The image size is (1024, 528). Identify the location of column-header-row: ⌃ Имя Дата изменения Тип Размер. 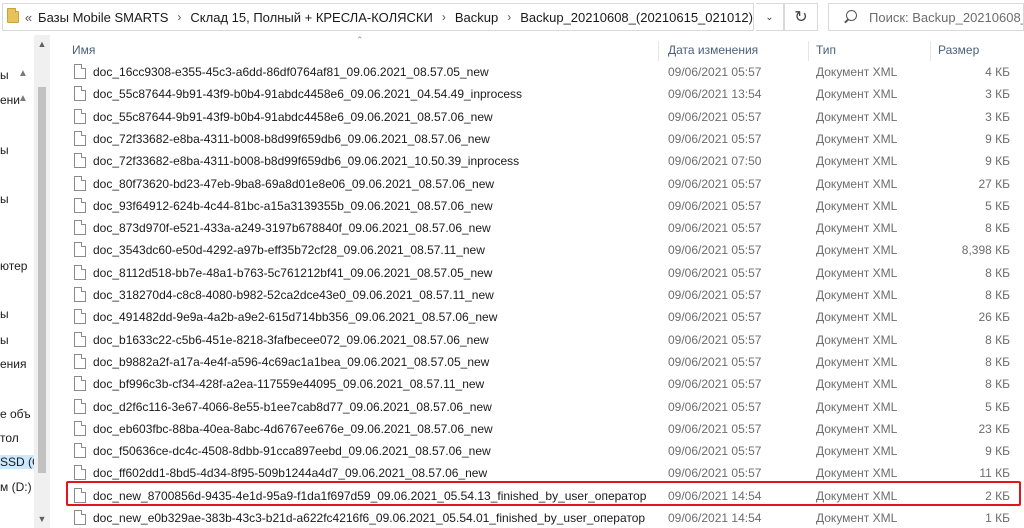
(537, 48).